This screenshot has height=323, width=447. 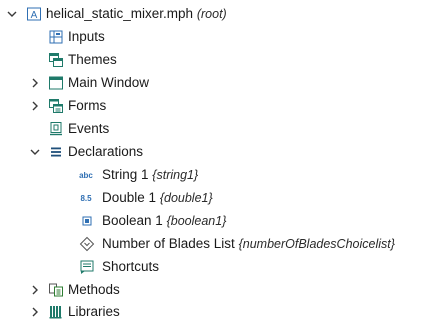 What do you see at coordinates (196, 220) in the screenshot?
I see `boolean1-tag: {boolean1}` at bounding box center [196, 220].